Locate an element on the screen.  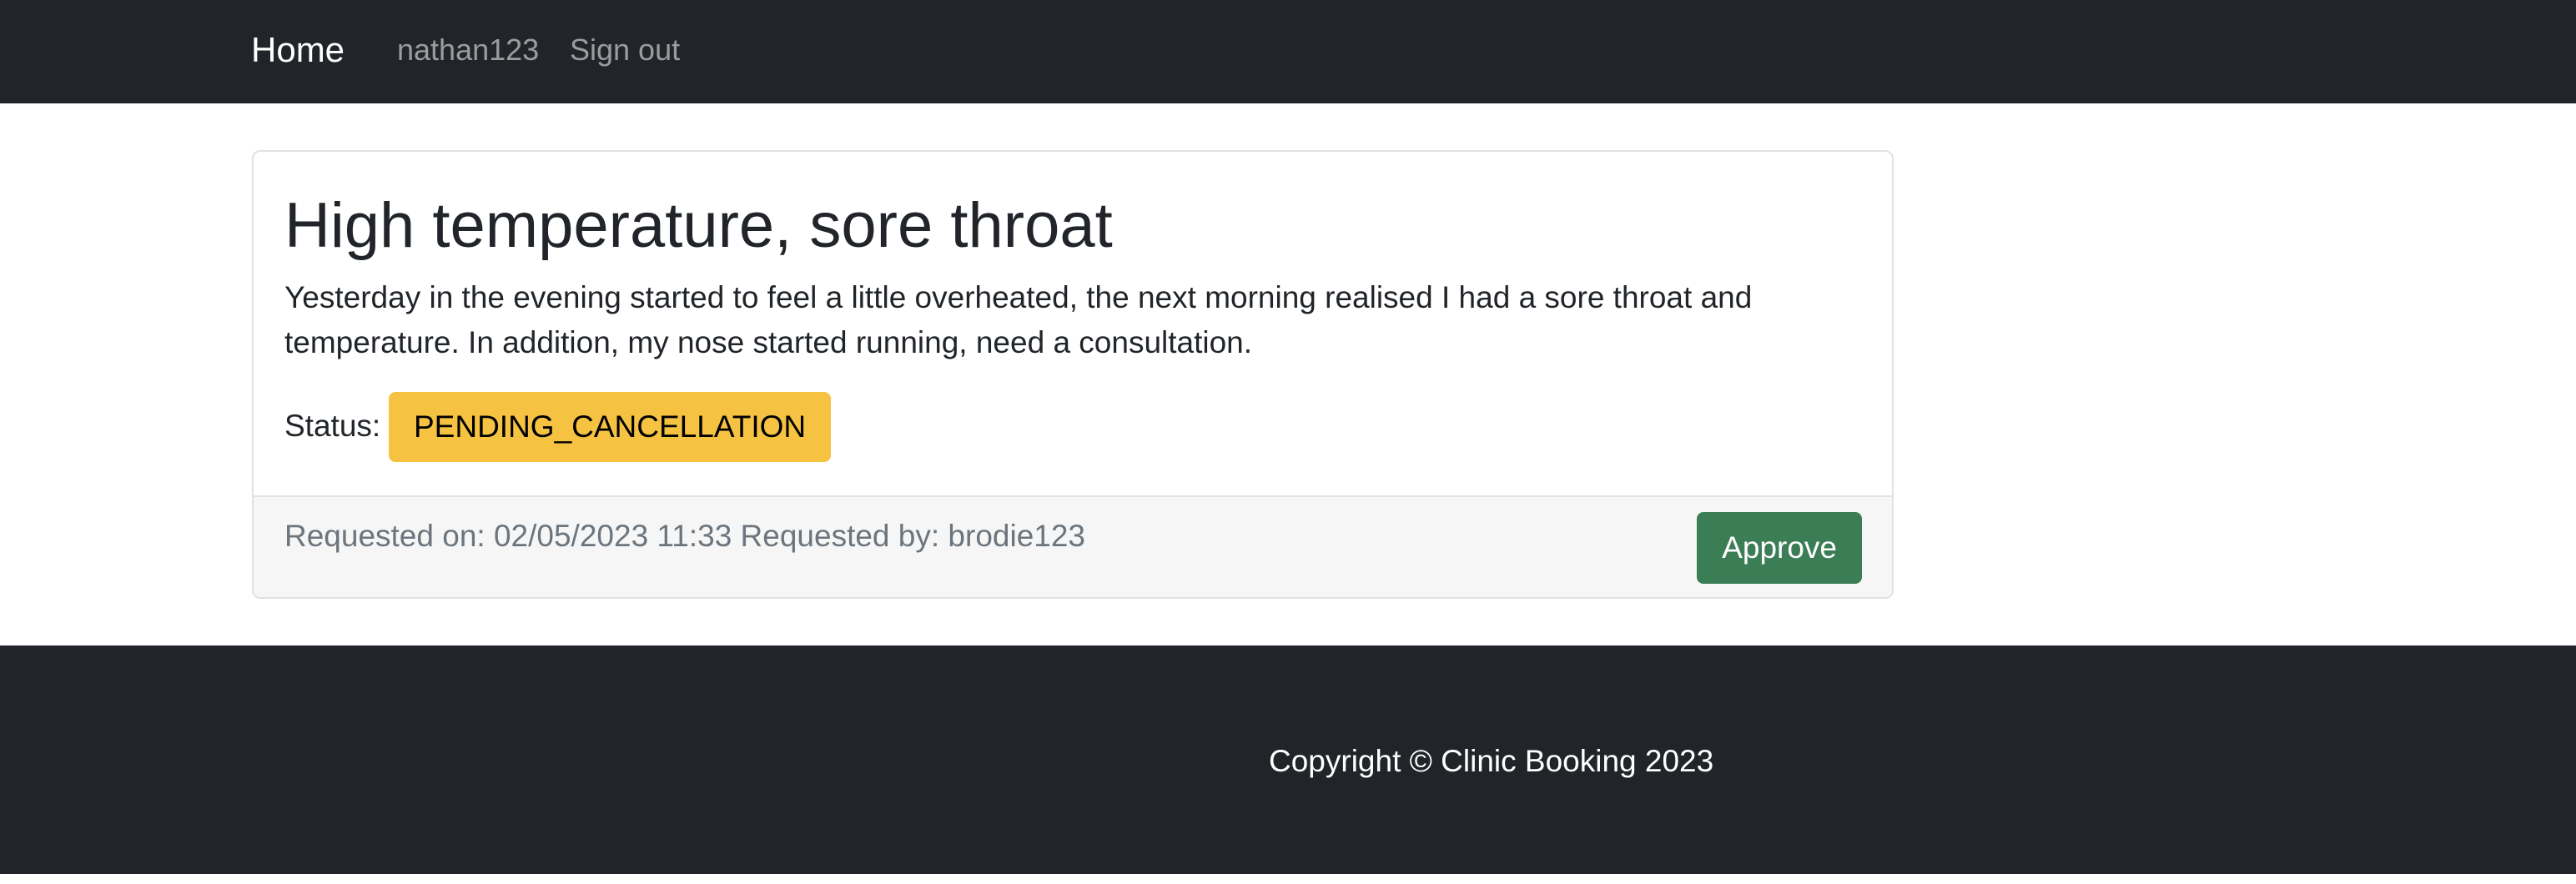
sign-out-link: Sign out is located at coordinates (625, 50).